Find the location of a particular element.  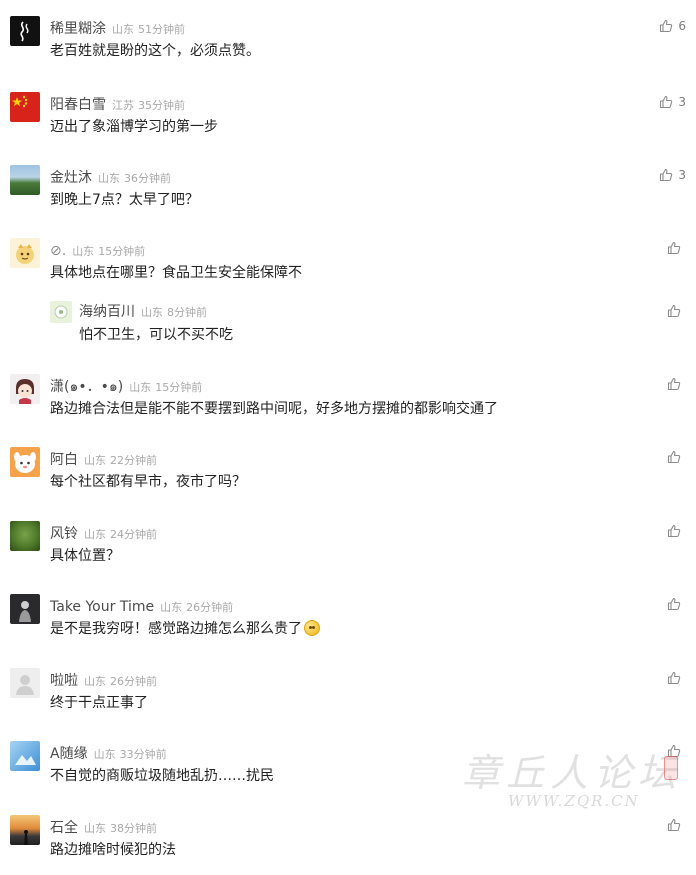

comment-text: 具体地点在哪里？食品卫生安全能保障不 is located at coordinates (176, 273).